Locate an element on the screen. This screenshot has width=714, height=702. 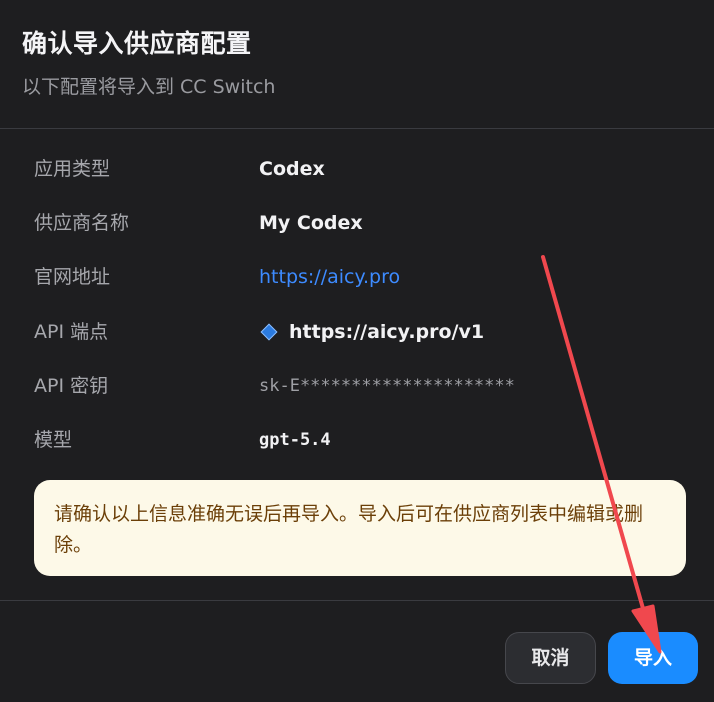
field-row-api-key: API 密钥 sk-E********************* is located at coordinates (357, 386).